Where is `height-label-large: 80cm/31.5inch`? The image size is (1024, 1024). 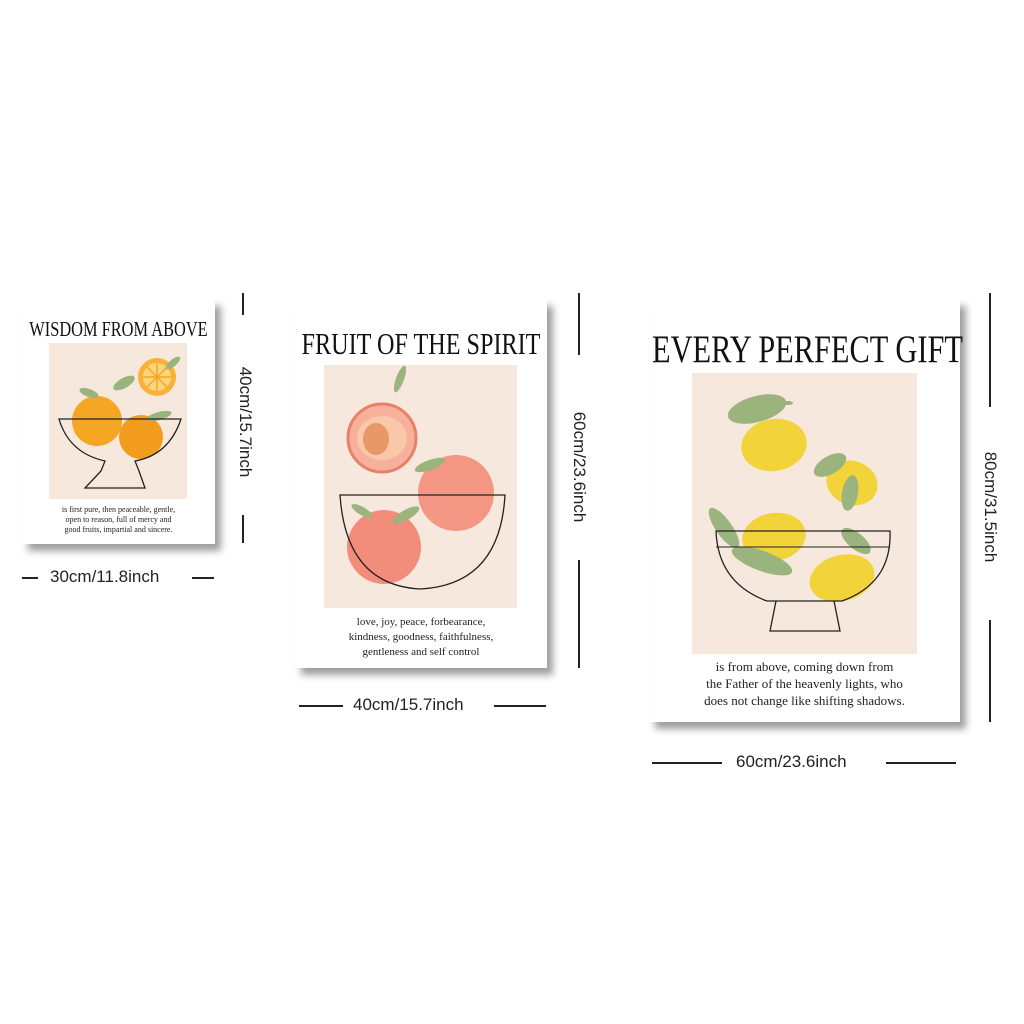
height-label-large: 80cm/31.5inch is located at coordinates (990, 507).